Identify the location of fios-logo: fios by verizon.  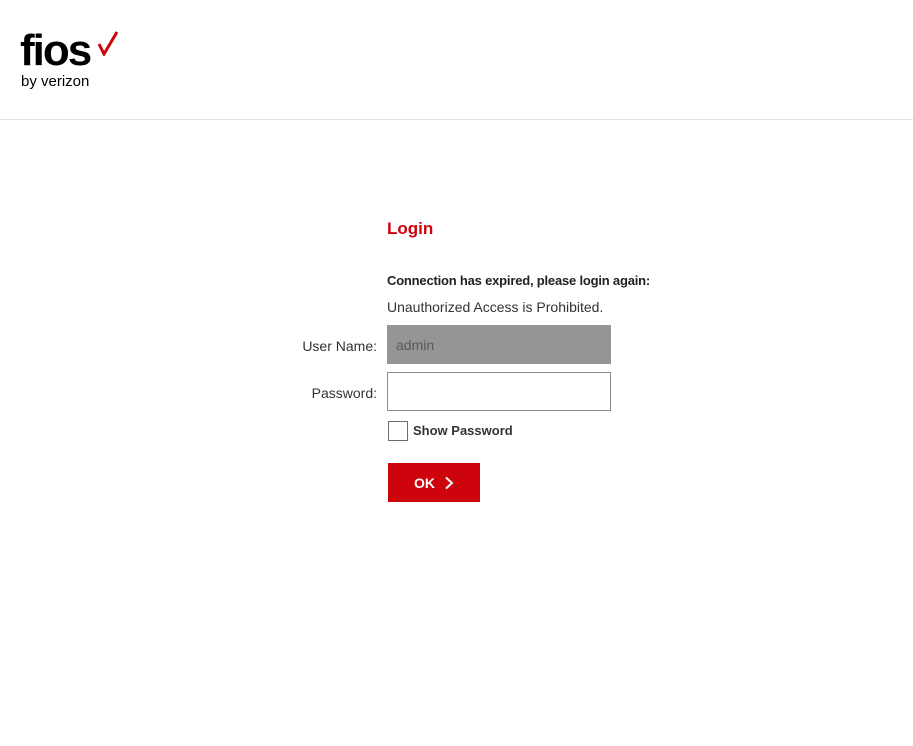
(75, 61).